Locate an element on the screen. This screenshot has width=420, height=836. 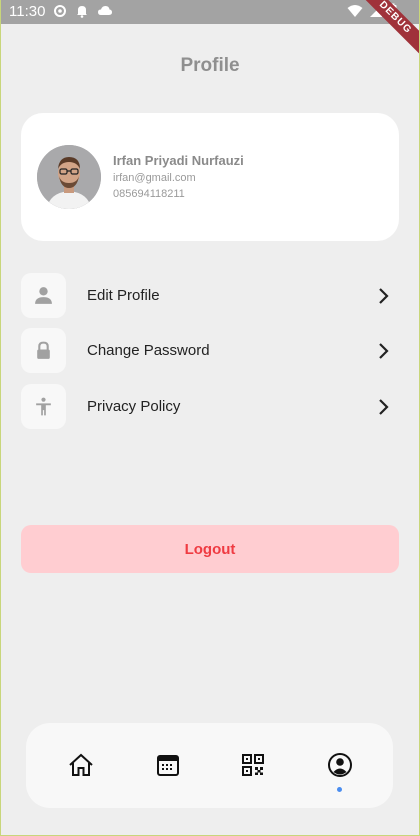
profile-email: irfan@gmail.com is located at coordinates (154, 178).